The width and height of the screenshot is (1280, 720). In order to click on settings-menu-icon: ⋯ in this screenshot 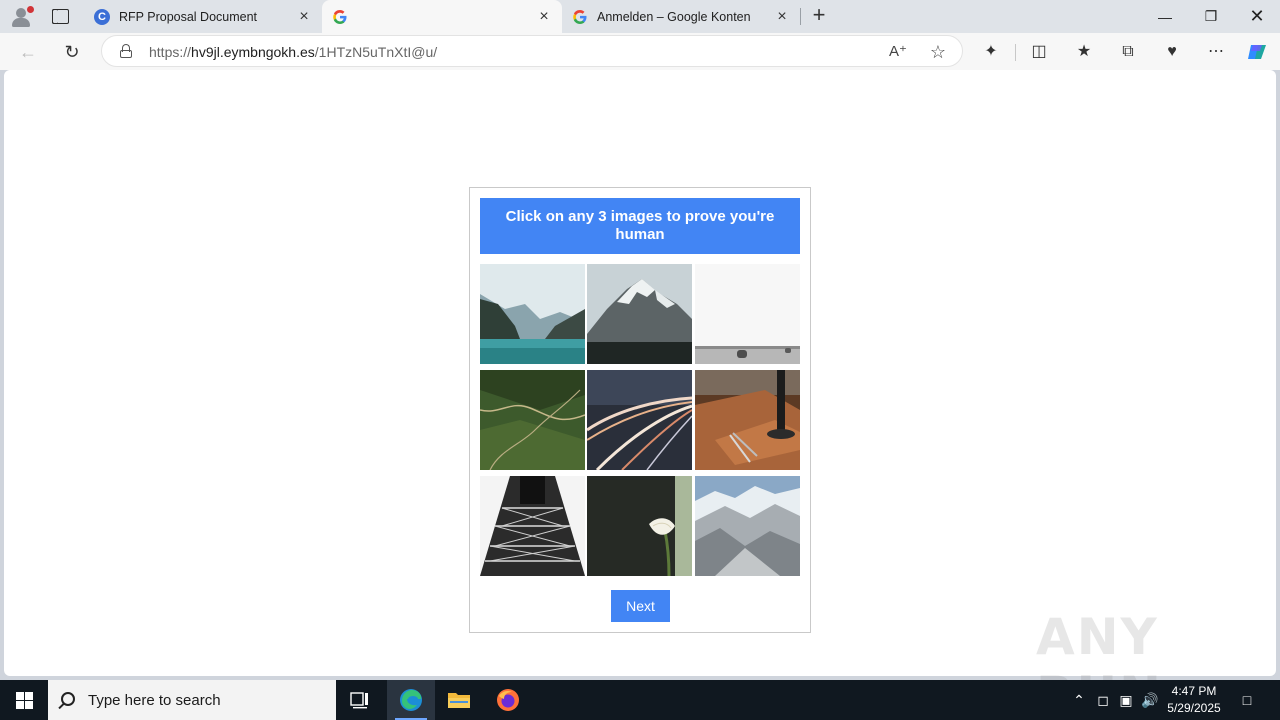, I will do `click(1216, 52)`.